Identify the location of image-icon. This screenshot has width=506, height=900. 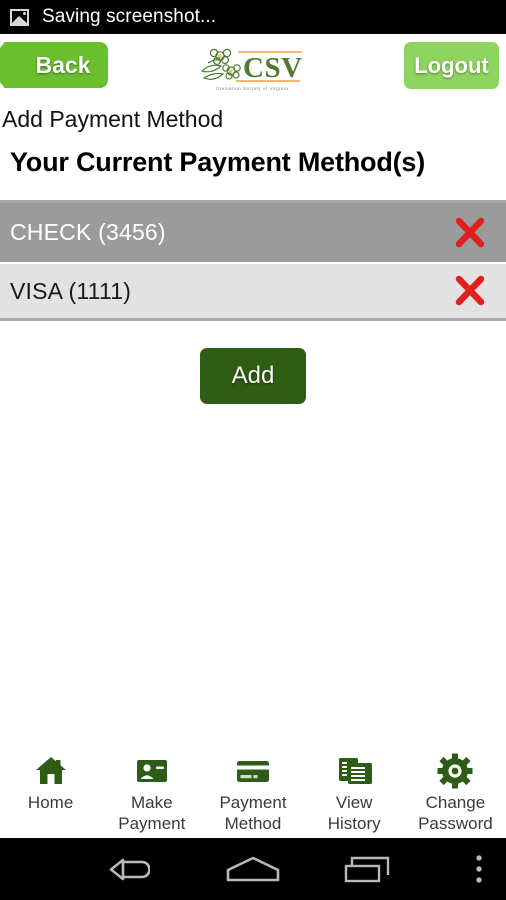
(19, 17).